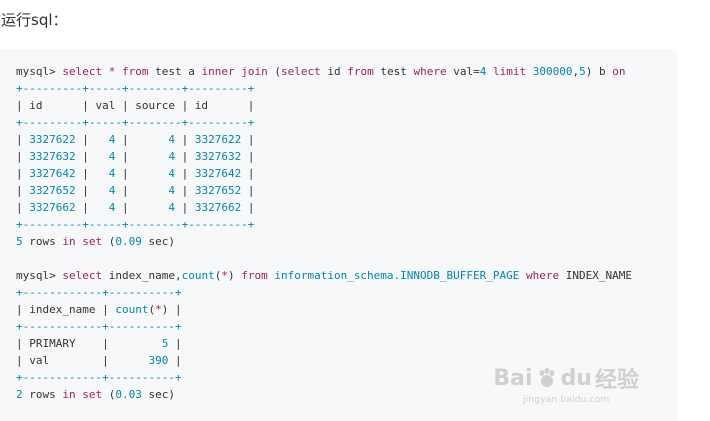  Describe the element at coordinates (546, 377) in the screenshot. I see `paw-logo-icon` at that location.